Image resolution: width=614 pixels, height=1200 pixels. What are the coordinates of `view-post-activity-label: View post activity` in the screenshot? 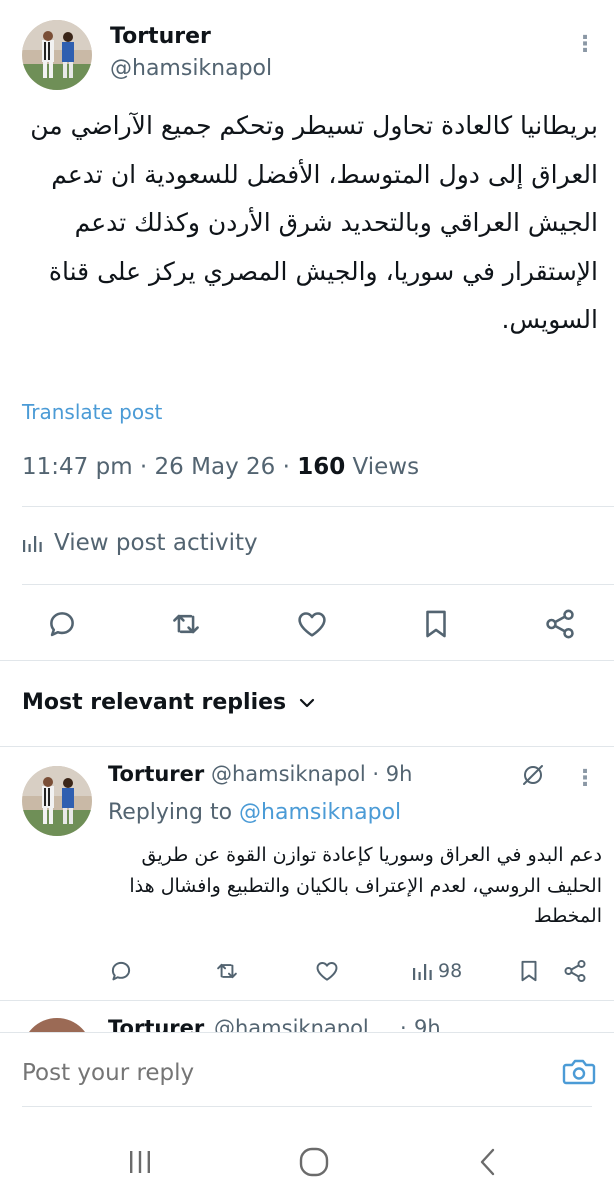 It's located at (156, 543).